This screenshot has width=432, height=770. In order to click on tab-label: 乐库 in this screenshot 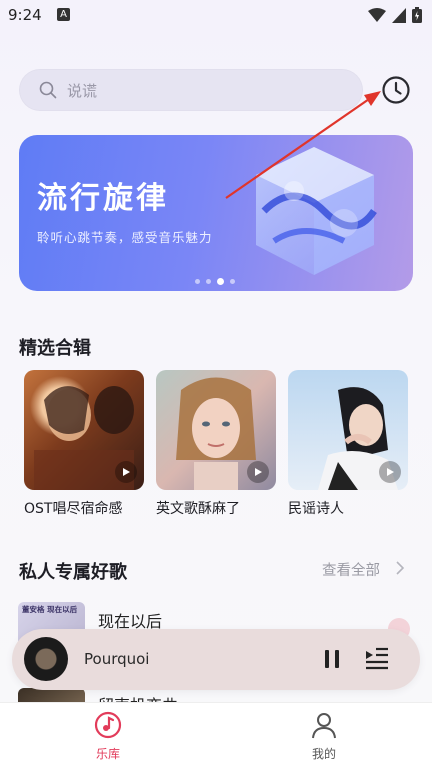, I will do `click(107, 754)`.